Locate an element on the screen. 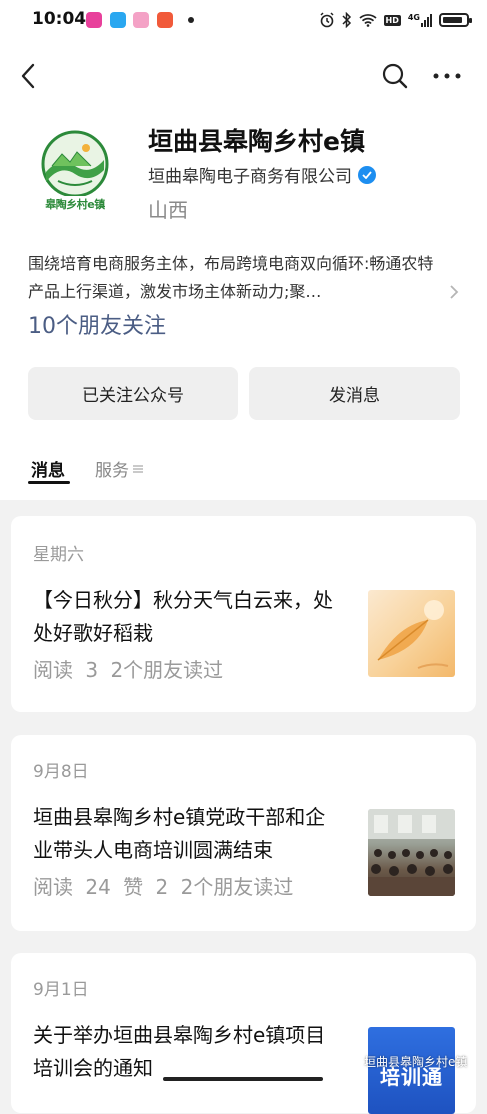  logo-text: 皋陶乡村e镇 is located at coordinates (75, 204).